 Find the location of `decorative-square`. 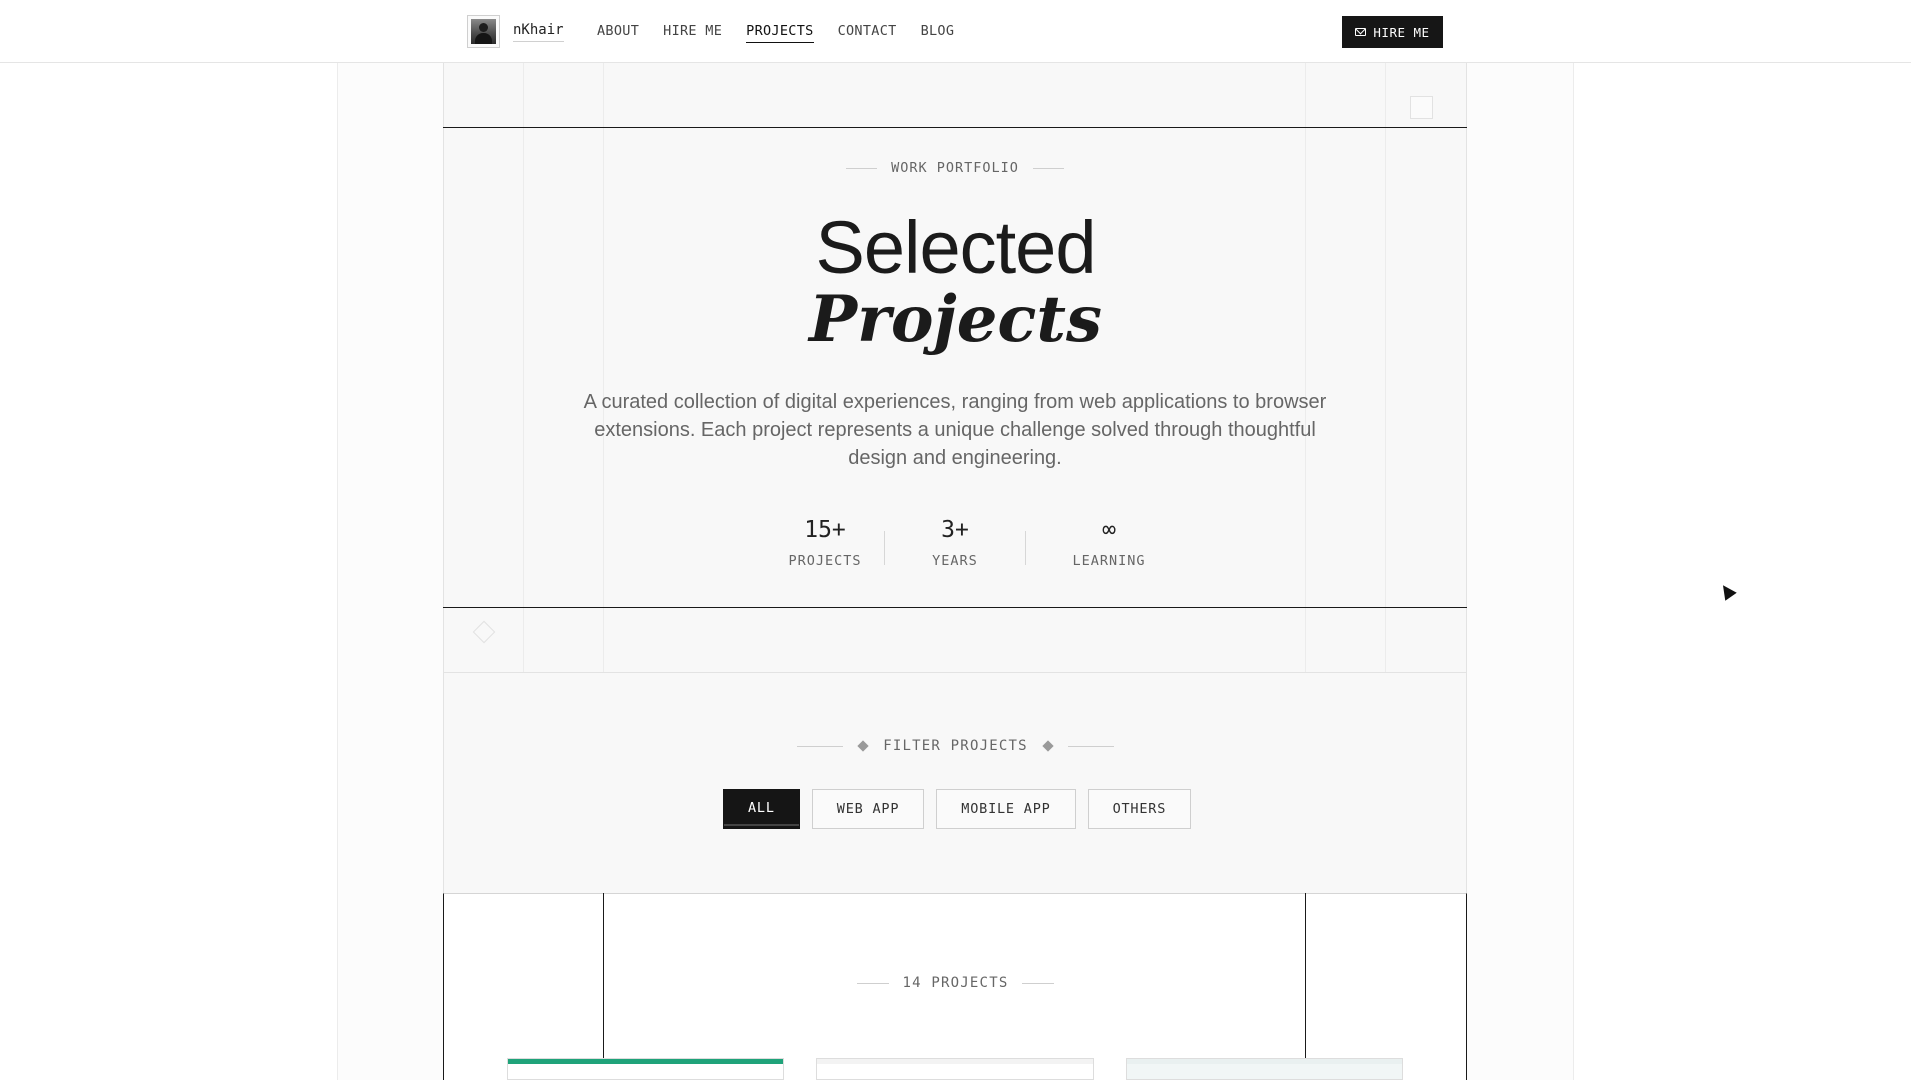

decorative-square is located at coordinates (1421, 107).